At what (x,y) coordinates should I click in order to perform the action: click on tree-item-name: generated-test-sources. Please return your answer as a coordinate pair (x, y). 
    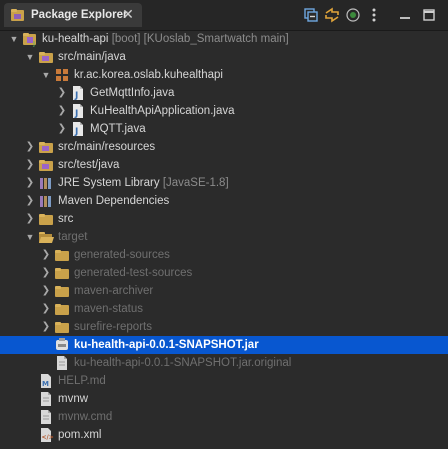
    Looking at the image, I should click on (133, 273).